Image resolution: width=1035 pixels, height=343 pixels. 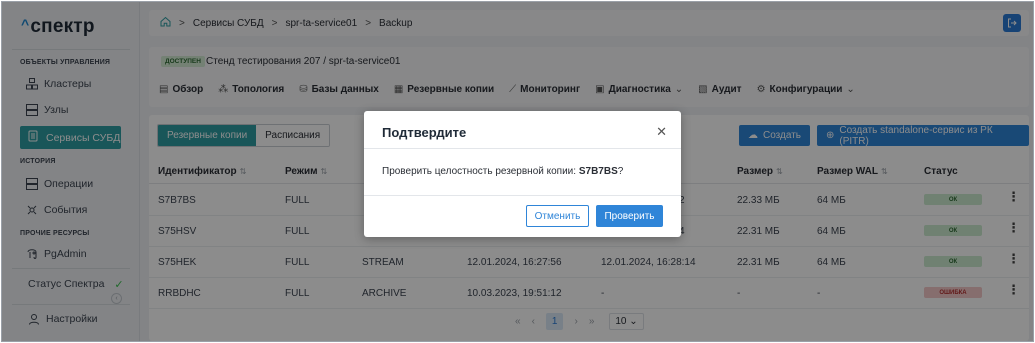 I want to click on confirm-button: Проверить, so click(x=629, y=216).